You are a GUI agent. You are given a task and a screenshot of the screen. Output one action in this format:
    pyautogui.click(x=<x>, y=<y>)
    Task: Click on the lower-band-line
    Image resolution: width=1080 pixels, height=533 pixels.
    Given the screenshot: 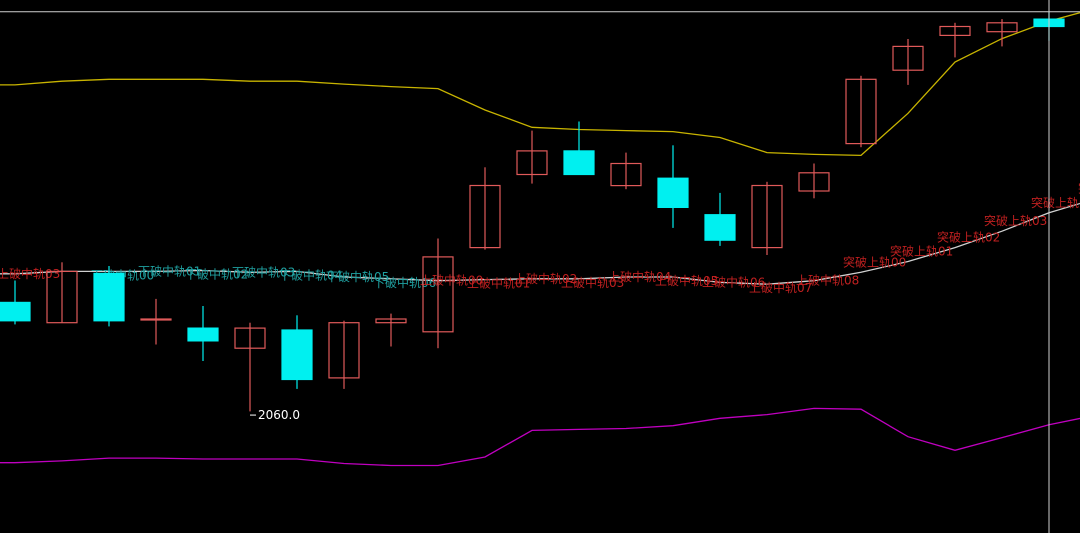 What is the action you would take?
    pyautogui.click(x=540, y=437)
    